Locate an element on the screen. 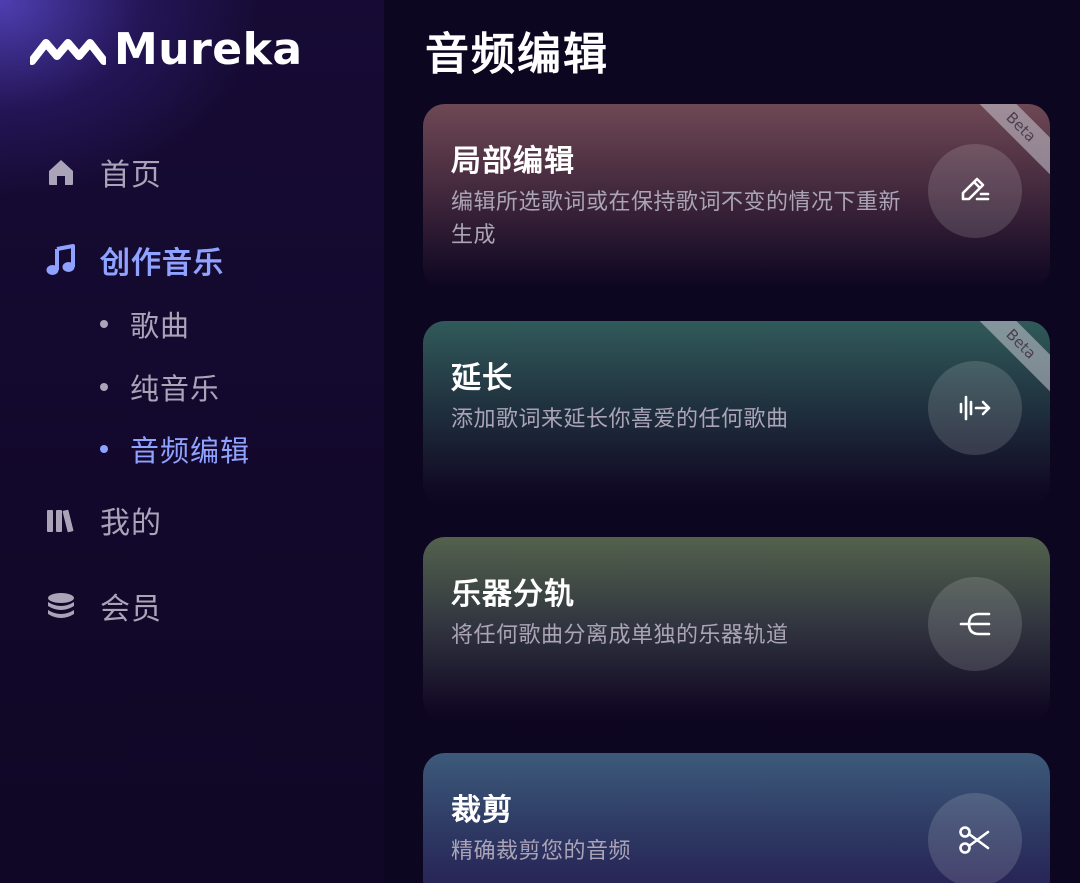 The image size is (1080, 883). card-extend: Beta 延长 添加歌词来延长你喜爱的任何歌曲 is located at coordinates (736, 413).